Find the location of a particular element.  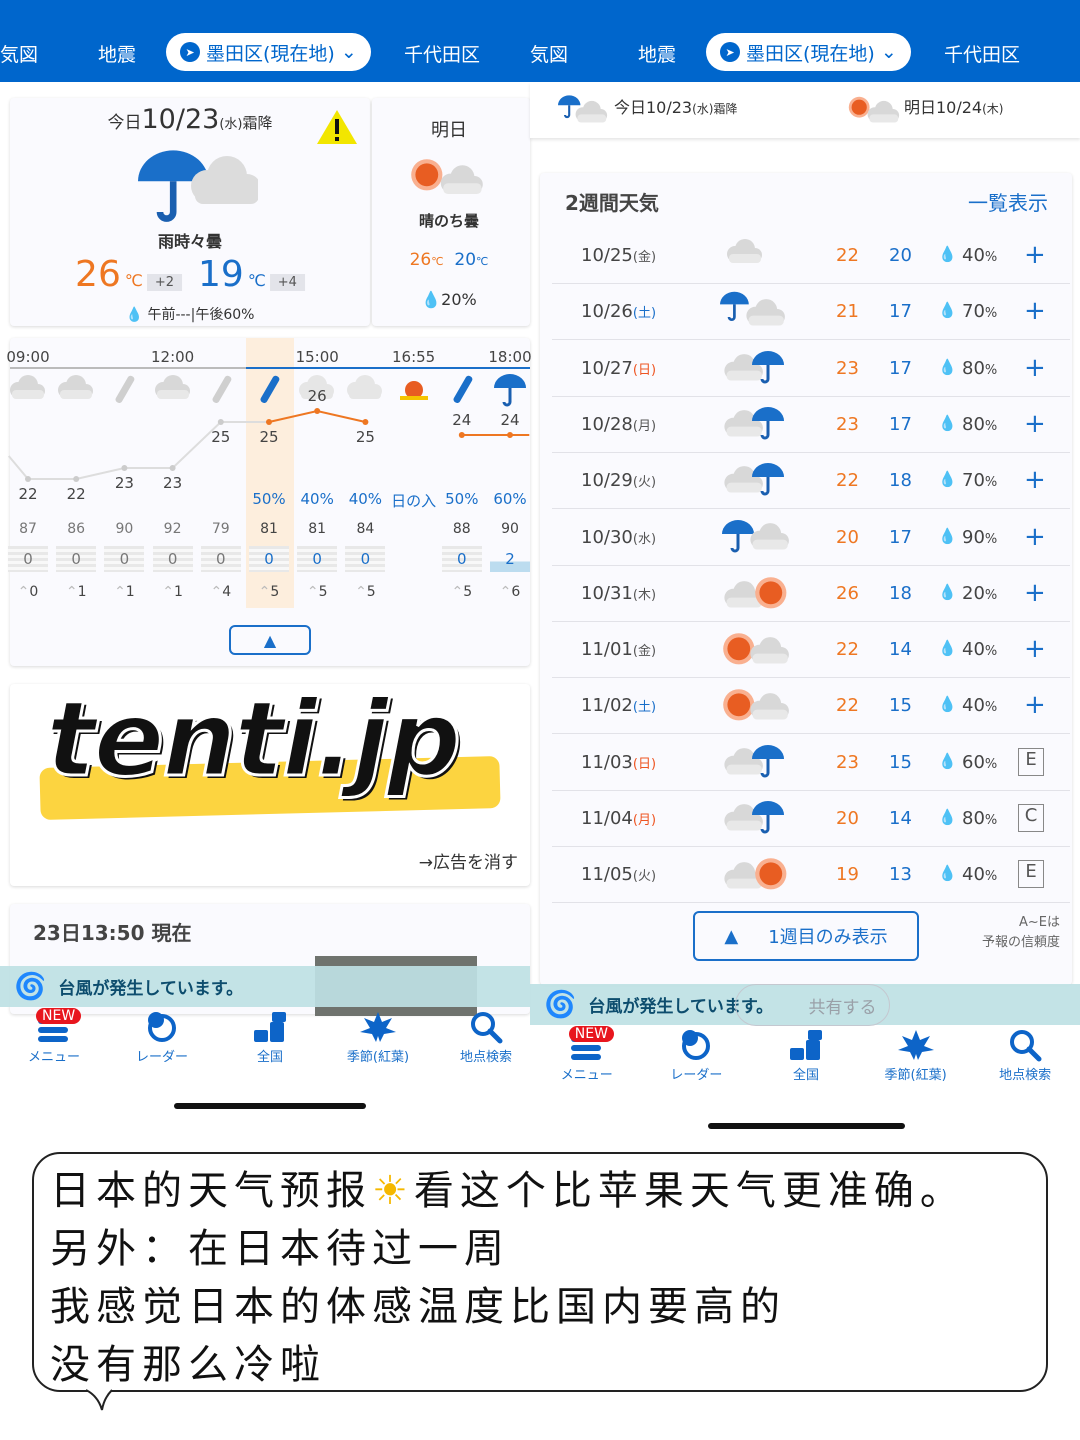

day-date: 10/25(金) is located at coordinates (619, 255).